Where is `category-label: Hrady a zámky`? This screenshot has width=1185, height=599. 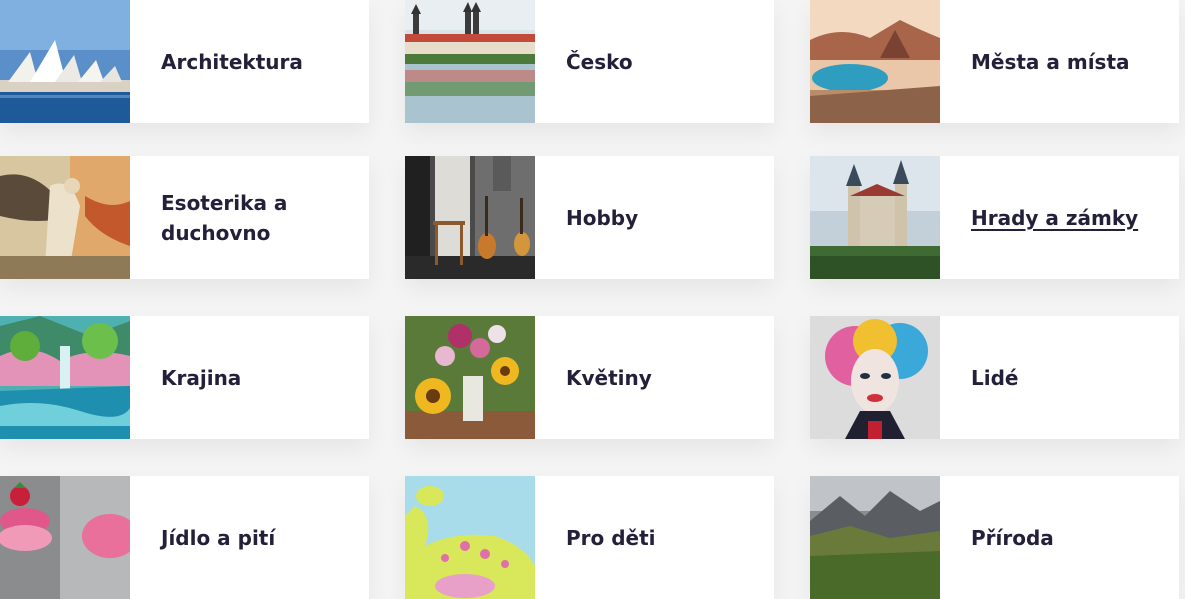 category-label: Hrady a zámky is located at coordinates (1055, 217).